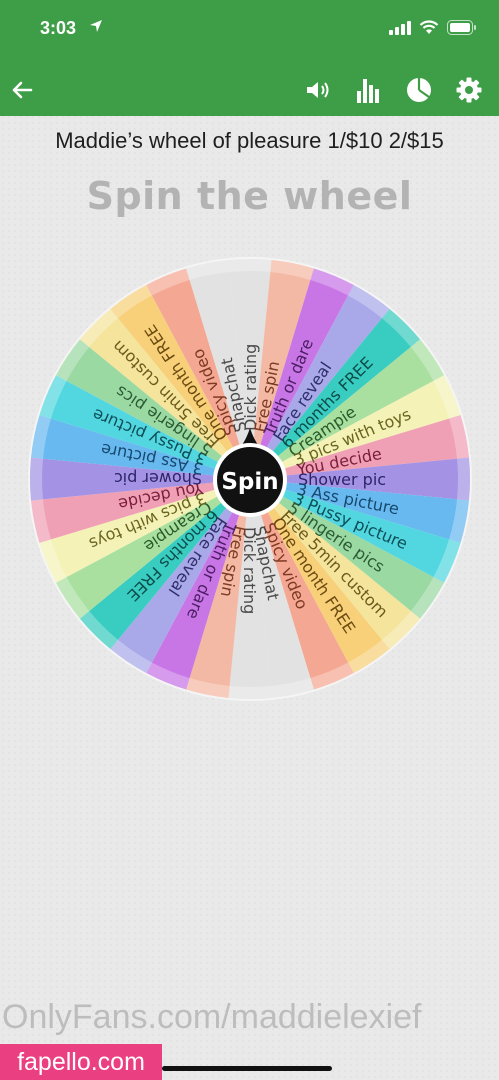  Describe the element at coordinates (400, 27) in the screenshot. I see `cellular-signal-icon` at that location.